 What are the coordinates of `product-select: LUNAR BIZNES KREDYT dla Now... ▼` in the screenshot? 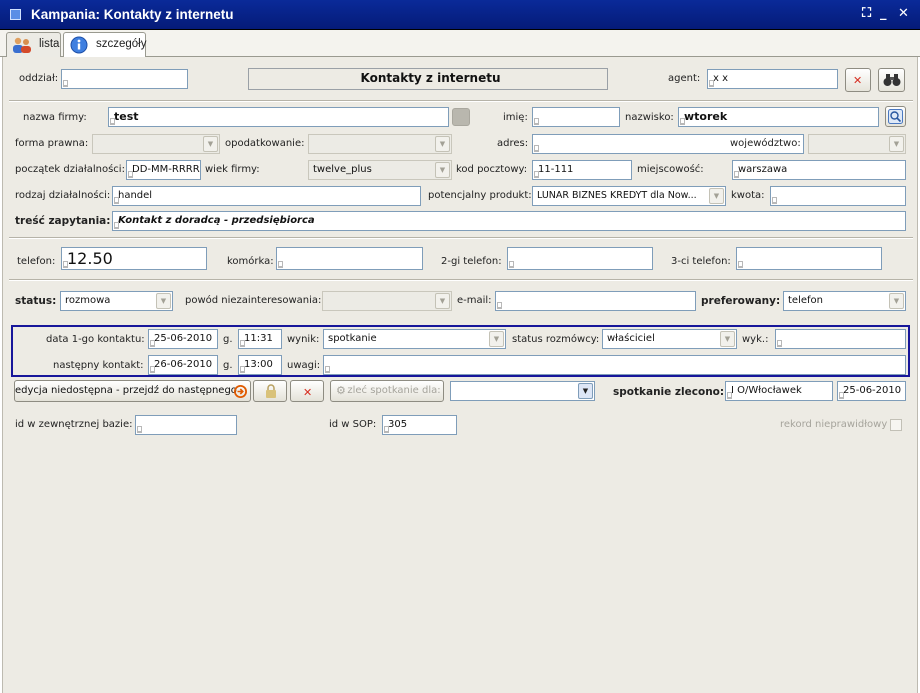 It's located at (629, 196).